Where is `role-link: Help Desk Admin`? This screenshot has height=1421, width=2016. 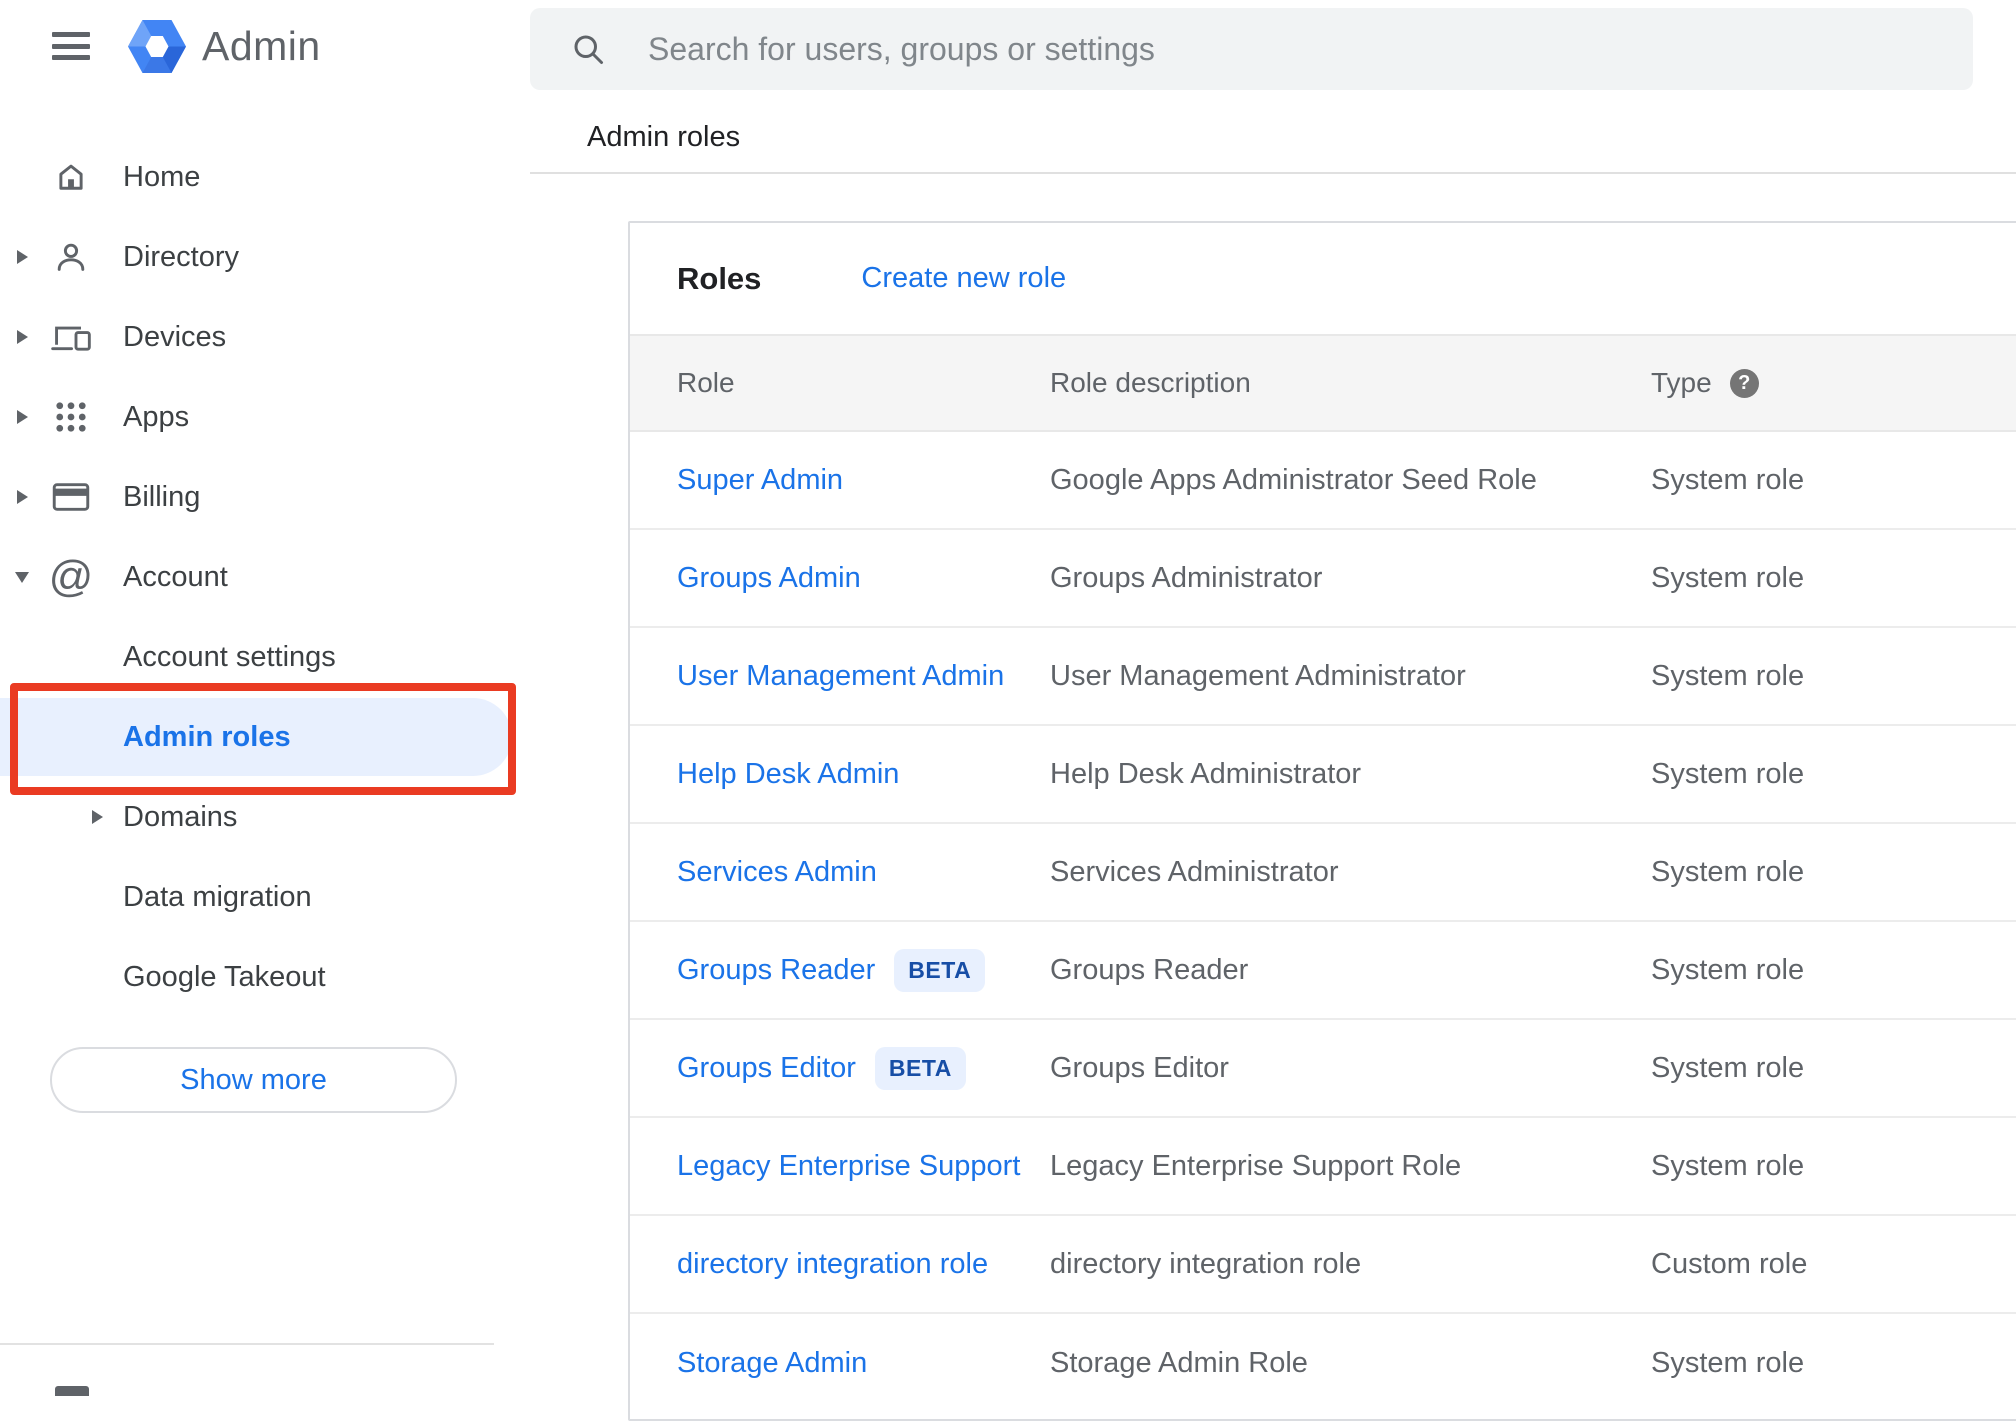
role-link: Help Desk Admin is located at coordinates (788, 774).